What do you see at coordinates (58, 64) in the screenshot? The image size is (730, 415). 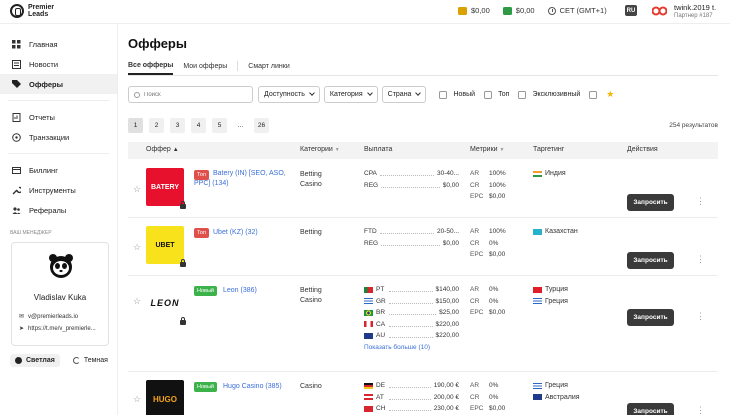 I see `sidebar-item-news: Новости` at bounding box center [58, 64].